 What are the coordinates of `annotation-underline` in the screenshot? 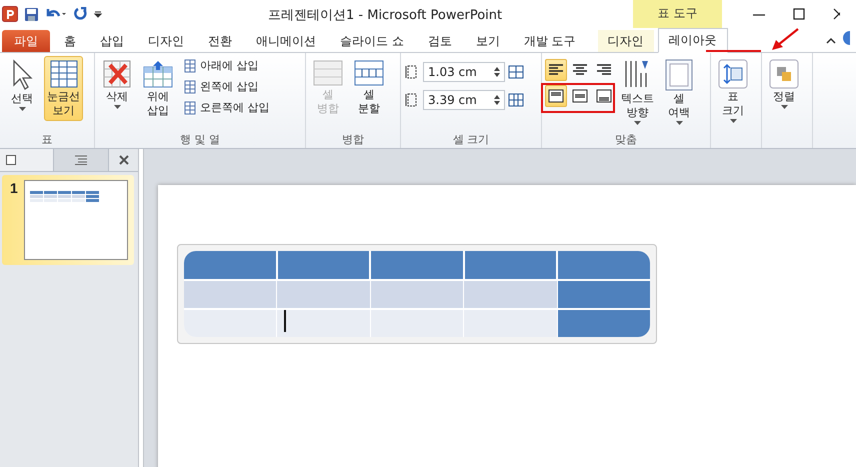 It's located at (733, 51).